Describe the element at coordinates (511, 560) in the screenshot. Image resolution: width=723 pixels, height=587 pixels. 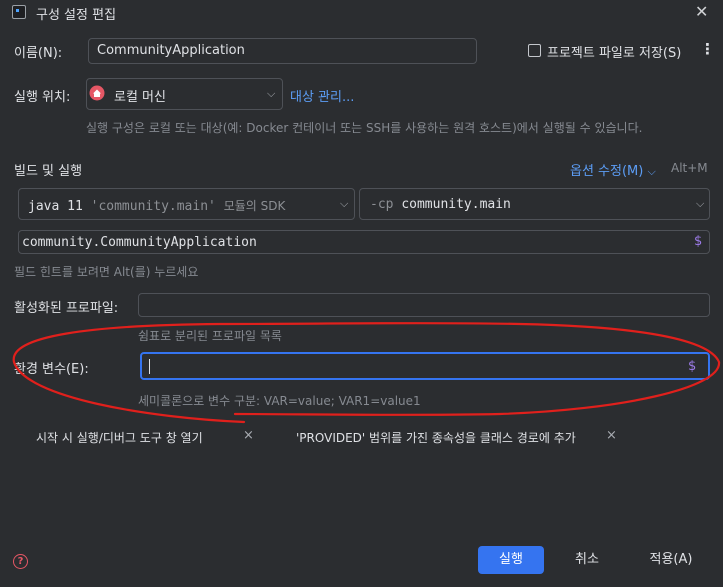
I see `run-button: 실행` at that location.